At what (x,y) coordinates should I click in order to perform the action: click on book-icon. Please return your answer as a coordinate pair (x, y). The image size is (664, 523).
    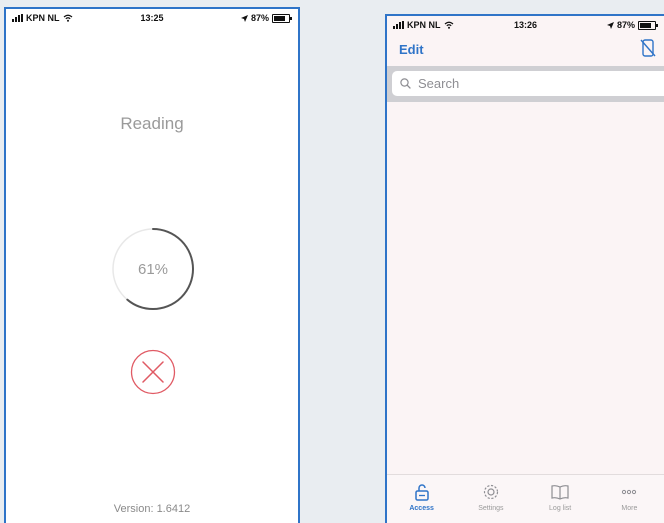
    Looking at the image, I should click on (560, 492).